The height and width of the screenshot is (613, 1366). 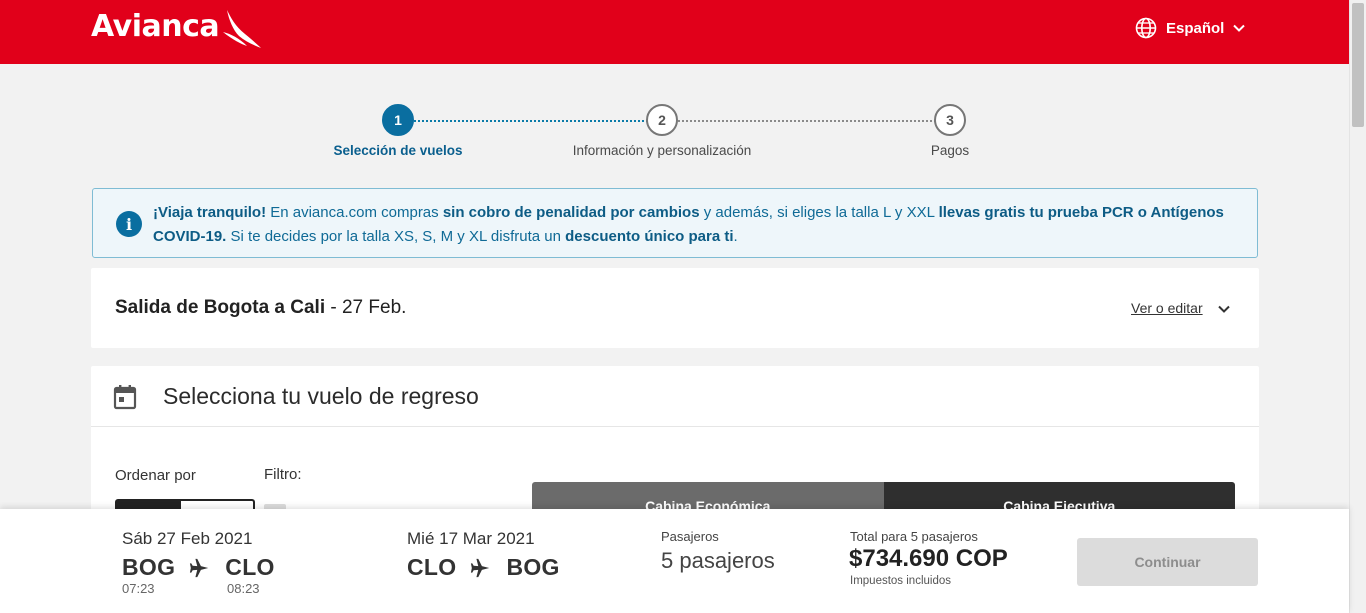 What do you see at coordinates (718, 560) in the screenshot?
I see `passengers-value: 5 pasajeros` at bounding box center [718, 560].